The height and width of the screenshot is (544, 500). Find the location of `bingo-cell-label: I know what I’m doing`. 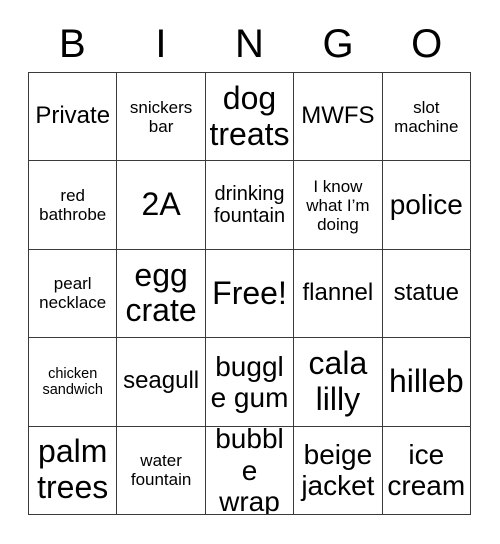

bingo-cell-label: I know what I’m doing is located at coordinates (338, 205).